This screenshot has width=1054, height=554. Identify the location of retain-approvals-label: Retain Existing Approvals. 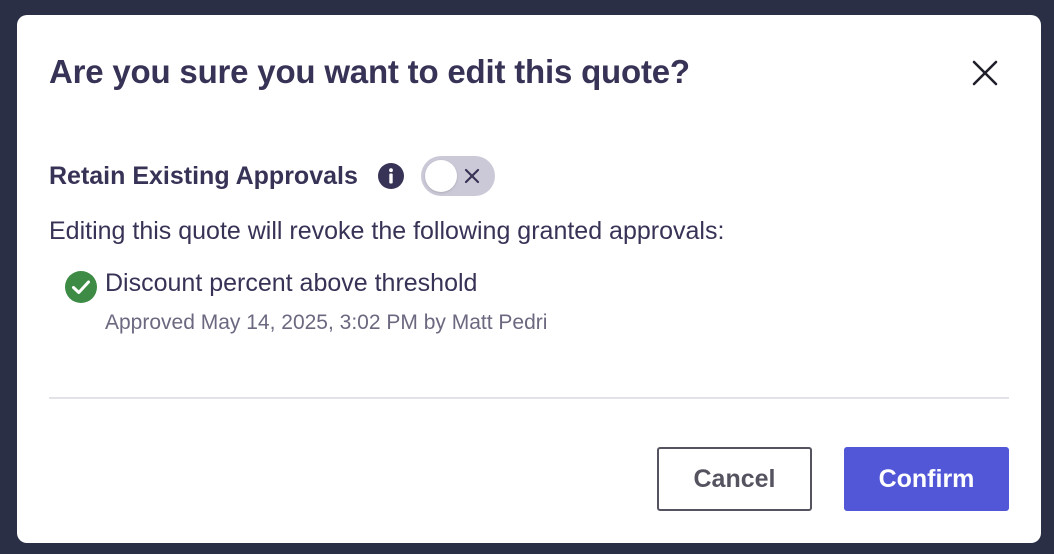
(203, 175).